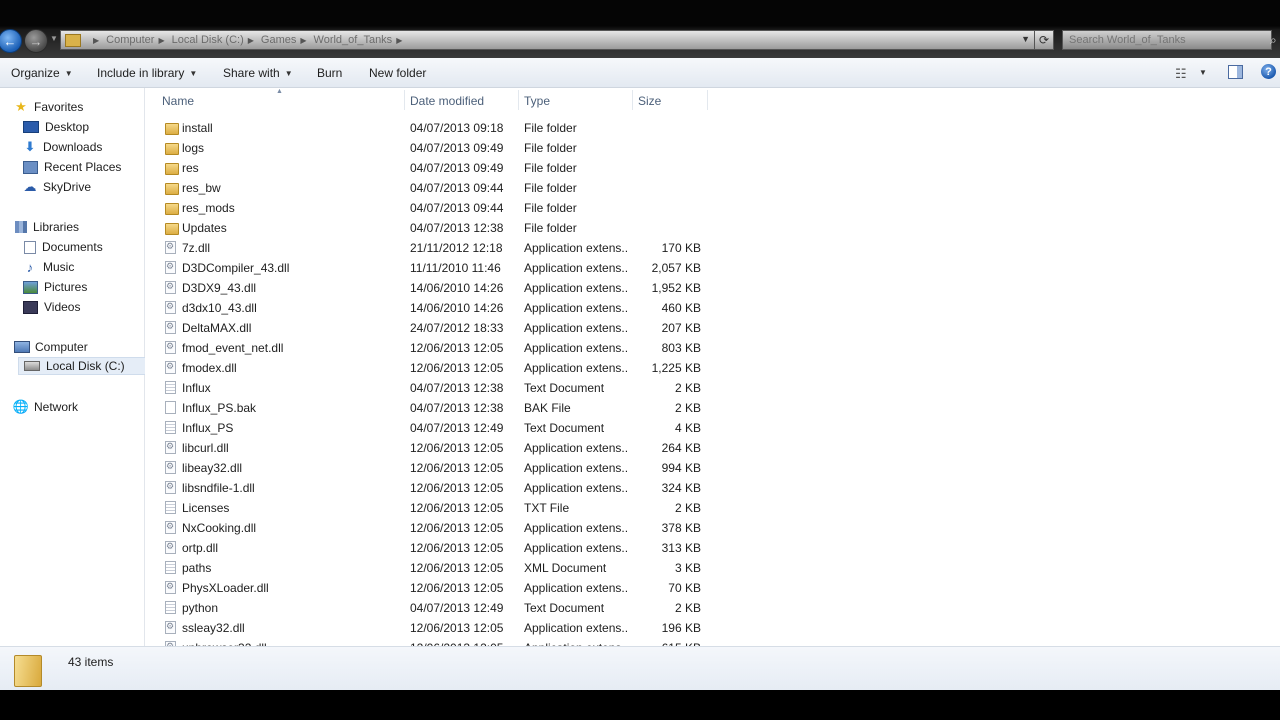 The image size is (1280, 720). What do you see at coordinates (54, 38) in the screenshot?
I see `recent-pages-chevron-icon: ▼` at bounding box center [54, 38].